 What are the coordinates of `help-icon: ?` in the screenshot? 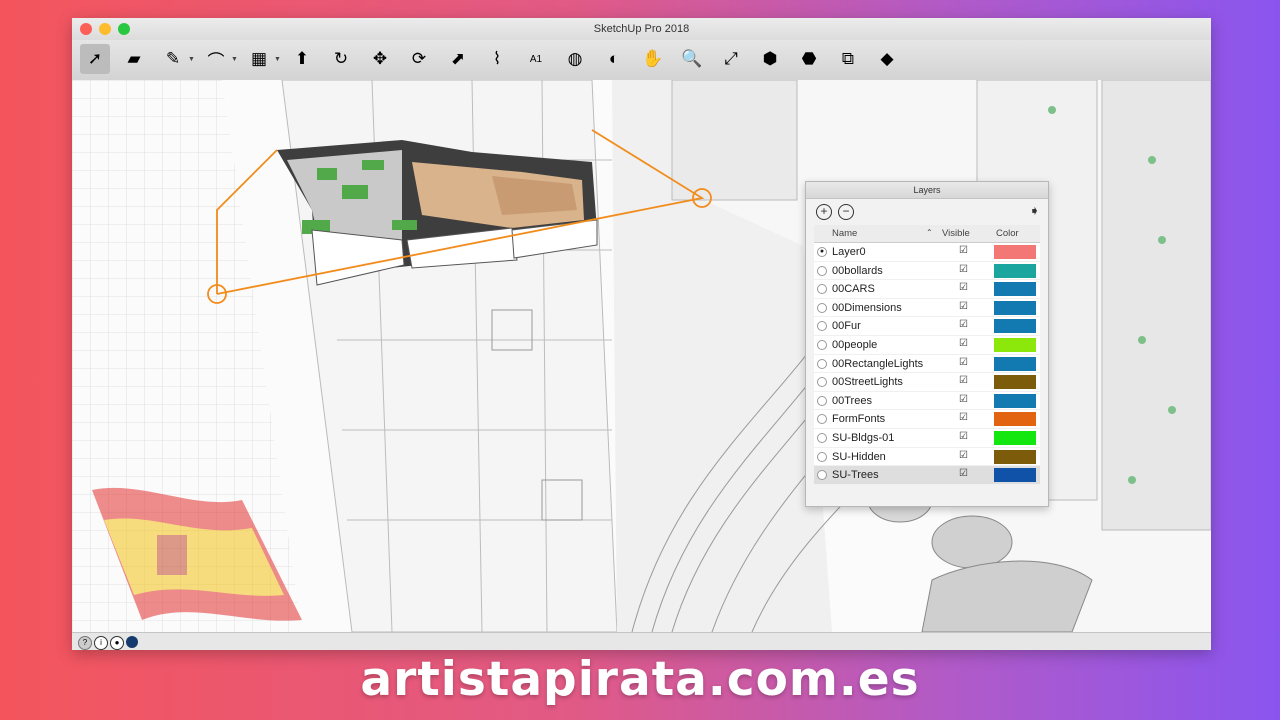 It's located at (85, 643).